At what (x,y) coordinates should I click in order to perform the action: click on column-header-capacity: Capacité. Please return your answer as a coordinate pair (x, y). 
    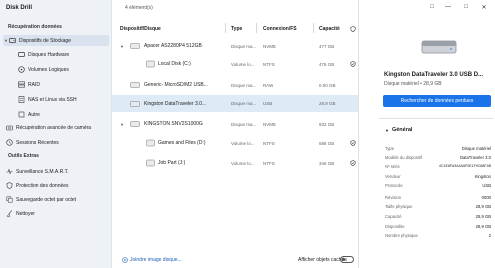
    Looking at the image, I should click on (329, 28).